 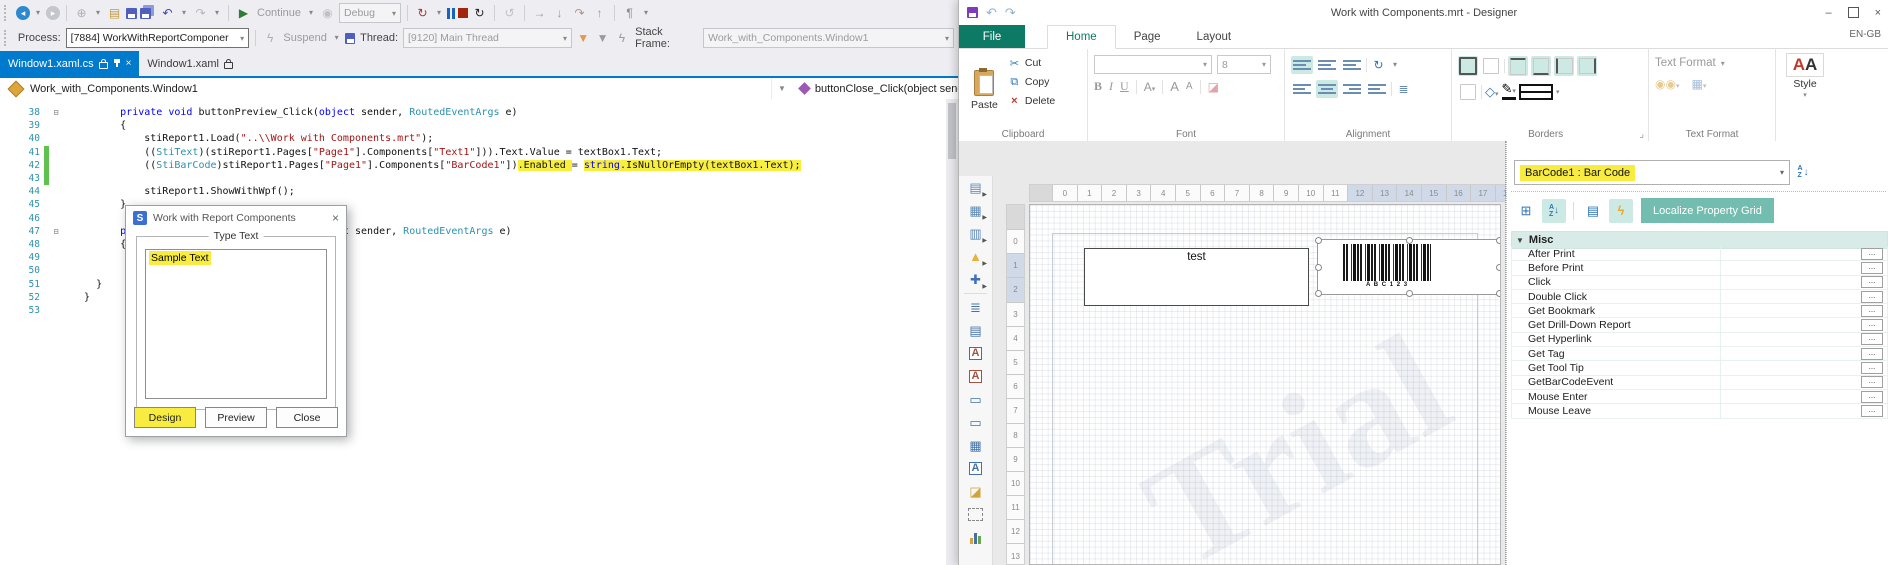 I want to click on code-line: 43, so click(x=479, y=178).